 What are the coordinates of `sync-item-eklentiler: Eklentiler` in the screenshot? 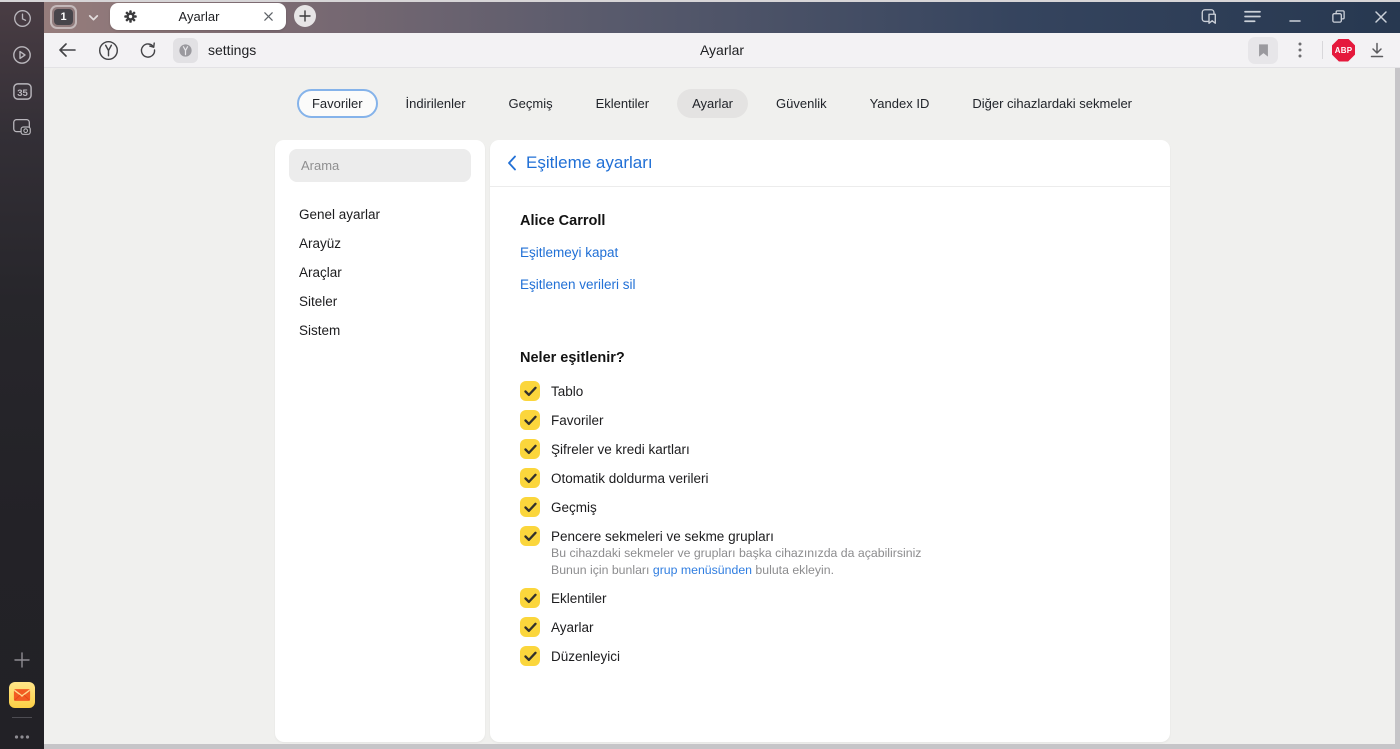 It's located at (830, 598).